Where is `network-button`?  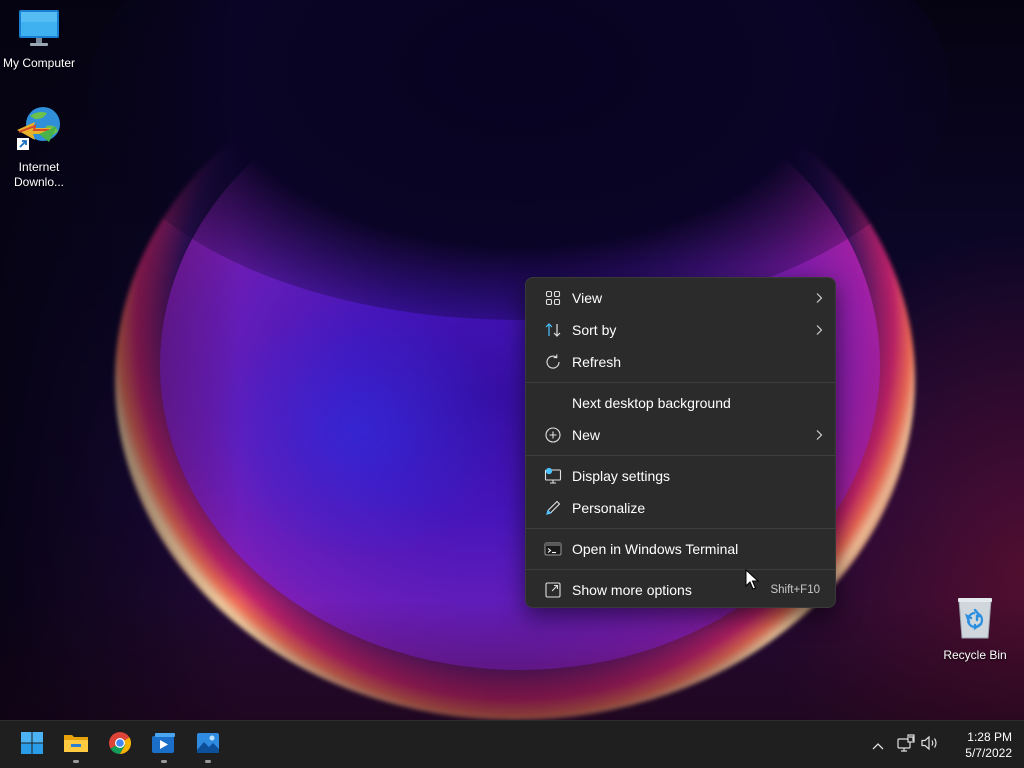 network-button is located at coordinates (906, 745).